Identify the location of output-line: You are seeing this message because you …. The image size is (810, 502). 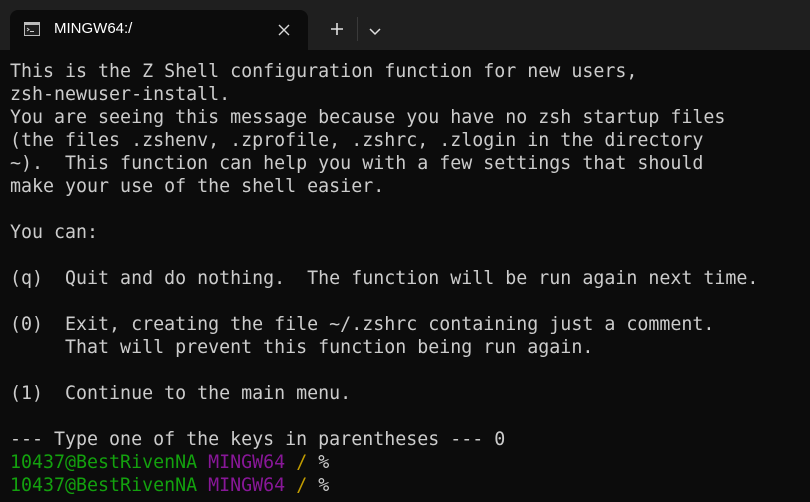
(368, 117).